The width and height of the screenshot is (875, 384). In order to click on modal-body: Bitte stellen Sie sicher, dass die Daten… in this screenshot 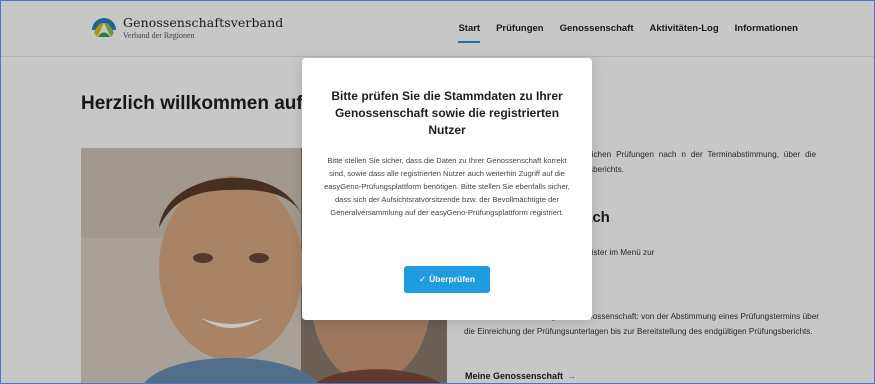, I will do `click(447, 186)`.